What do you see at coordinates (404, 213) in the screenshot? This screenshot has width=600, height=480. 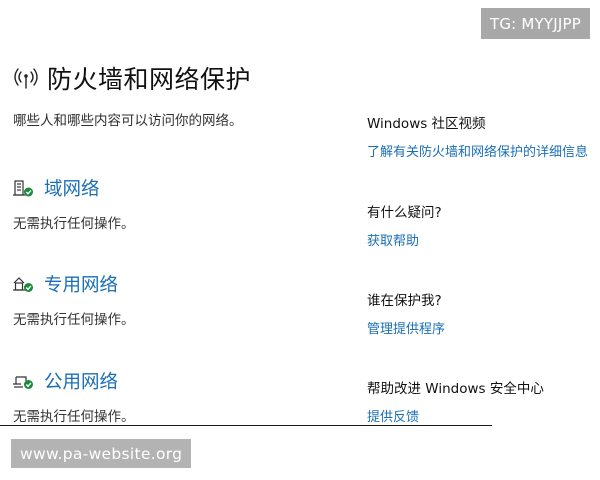 I see `help-heading: 有什么疑问?` at bounding box center [404, 213].